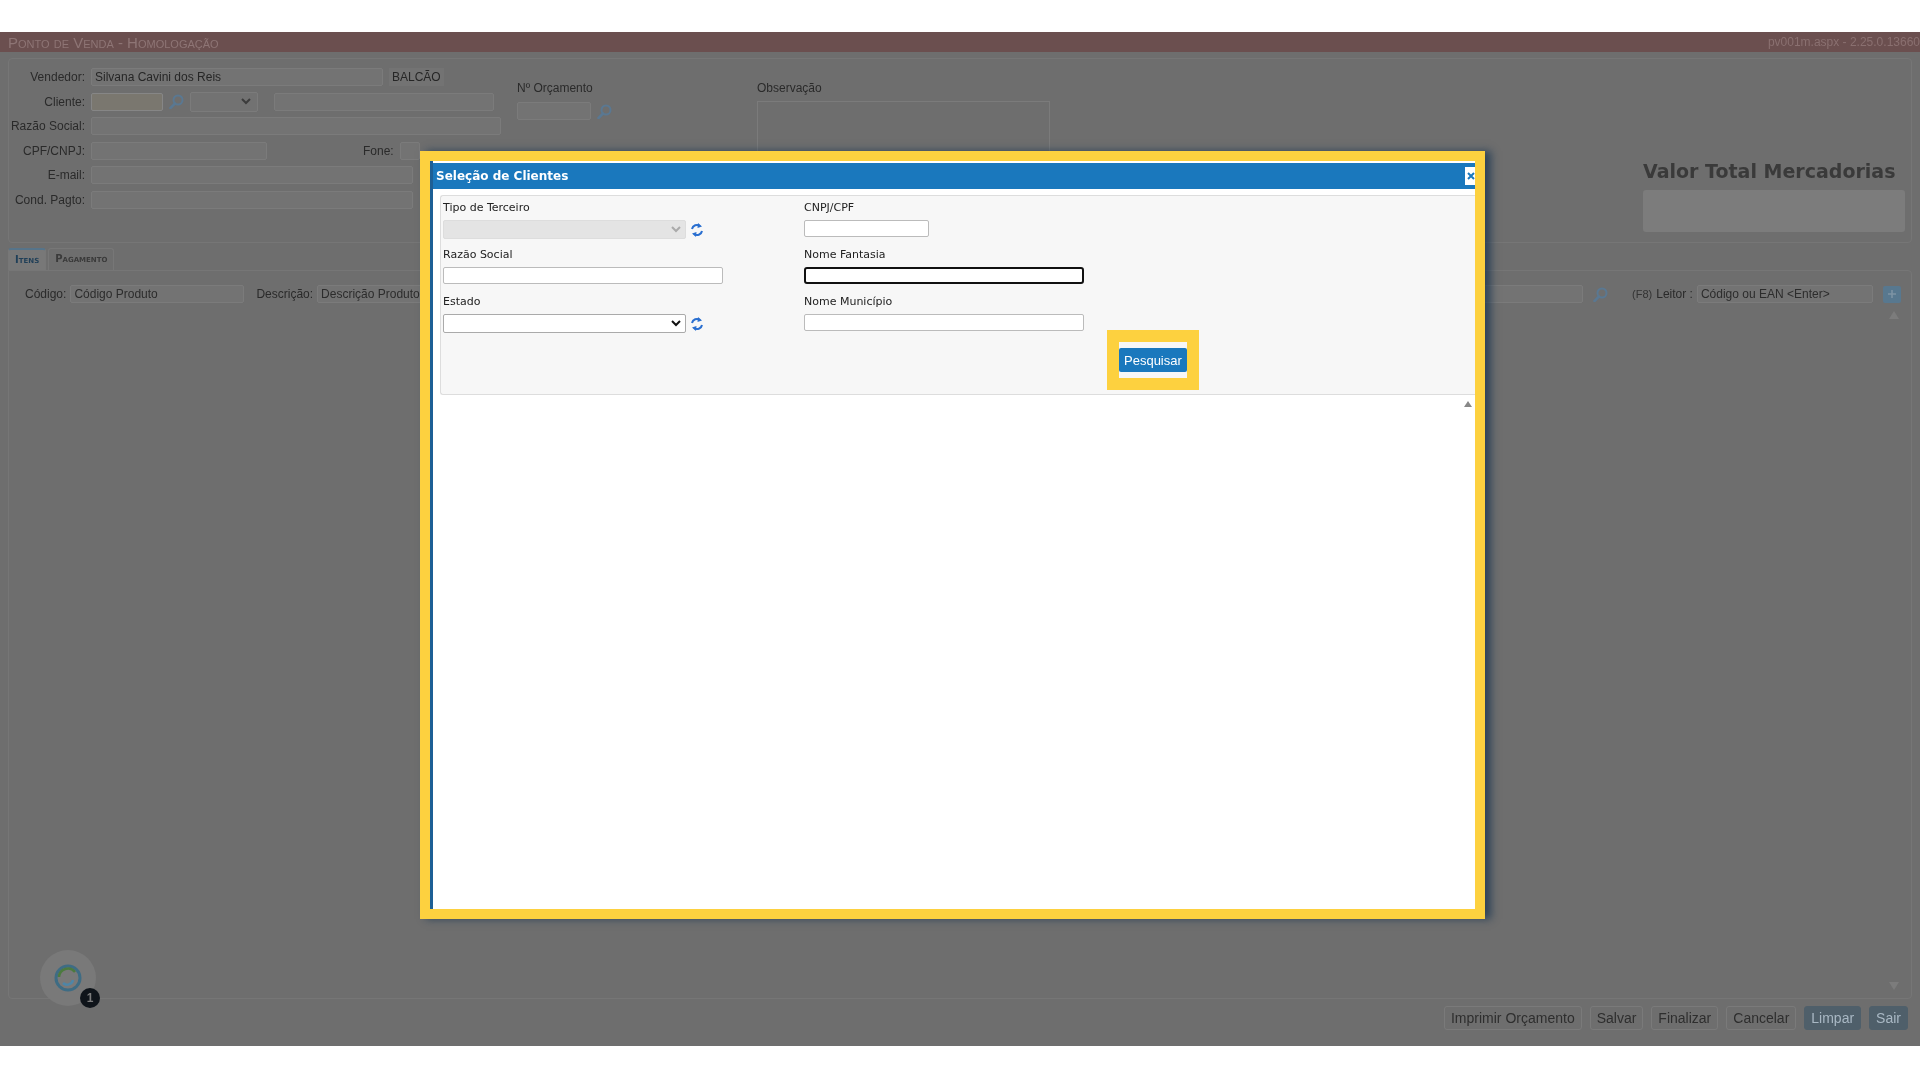  What do you see at coordinates (157, 294) in the screenshot?
I see `product-code-field: Código Produto` at bounding box center [157, 294].